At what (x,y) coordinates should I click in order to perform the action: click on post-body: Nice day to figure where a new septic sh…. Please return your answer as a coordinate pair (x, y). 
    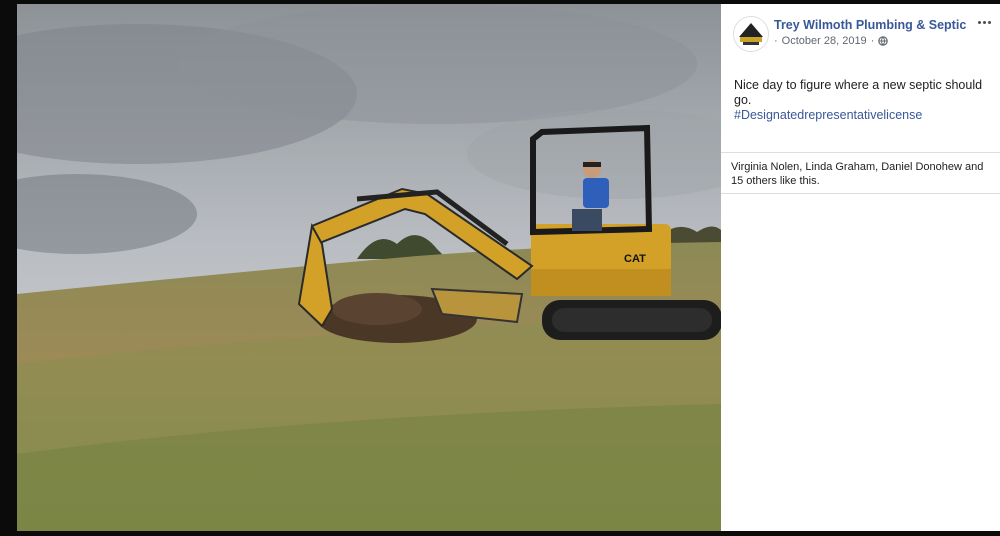
    Looking at the image, I should click on (865, 100).